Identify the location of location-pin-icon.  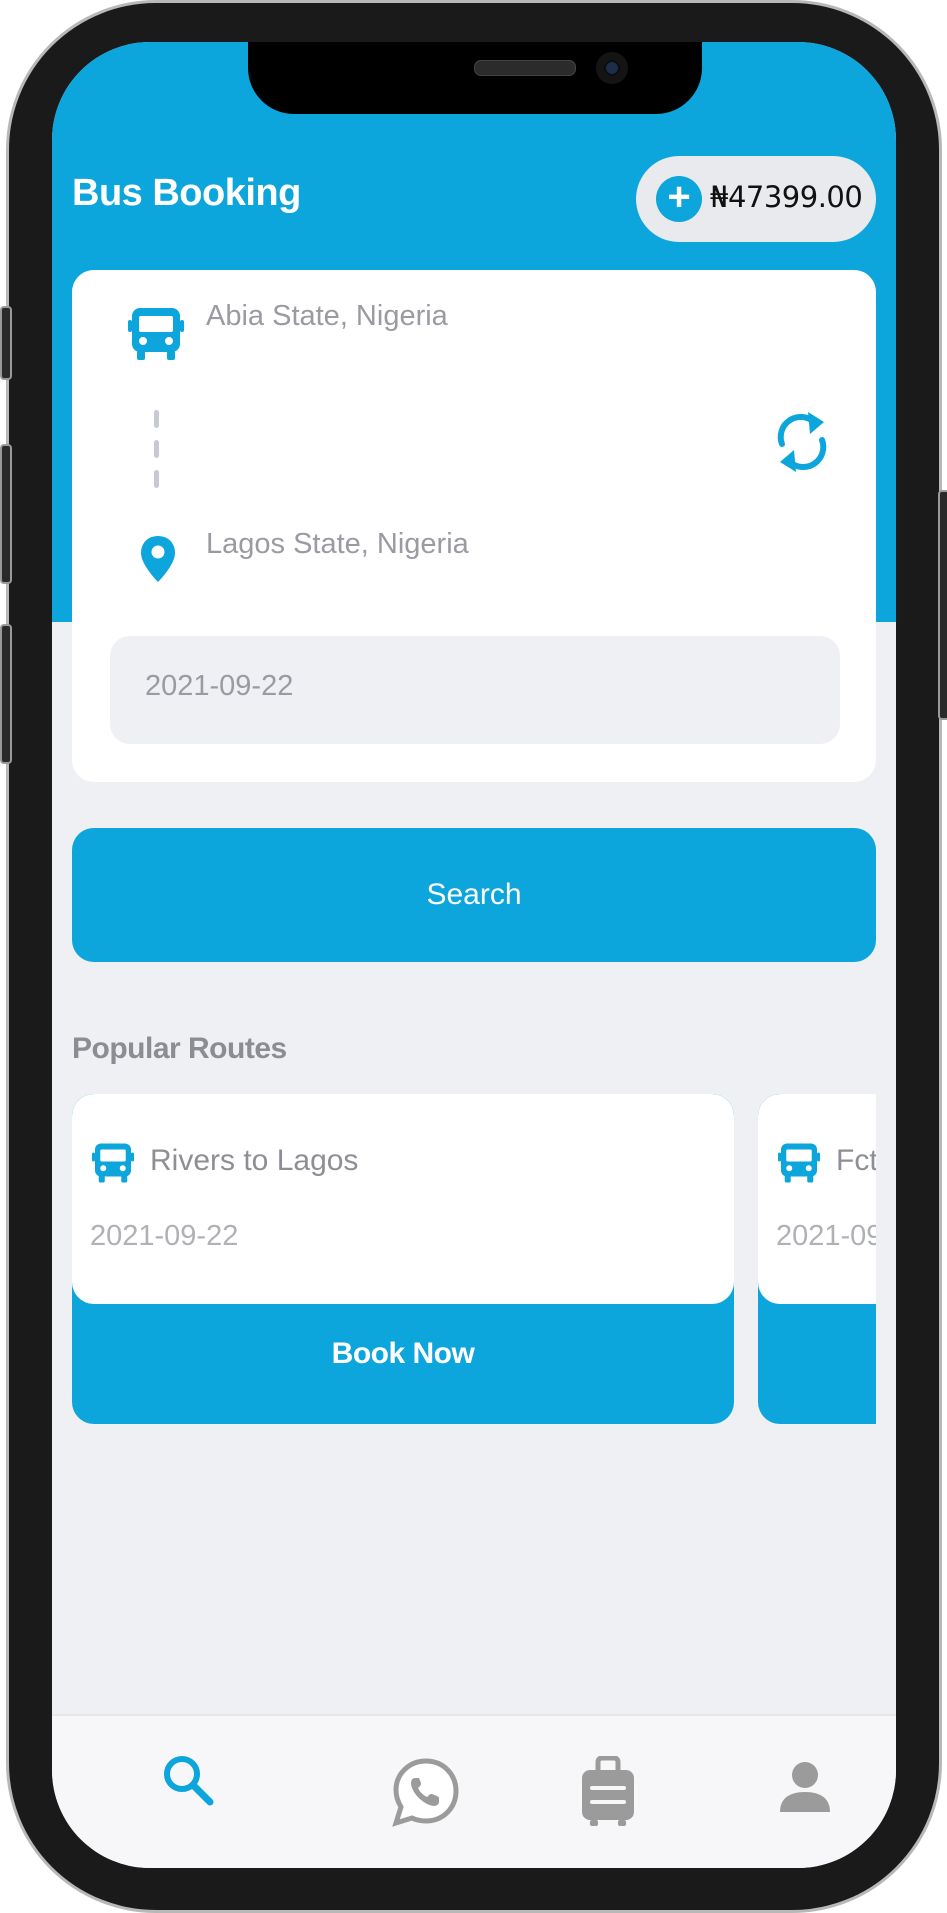
(158, 559).